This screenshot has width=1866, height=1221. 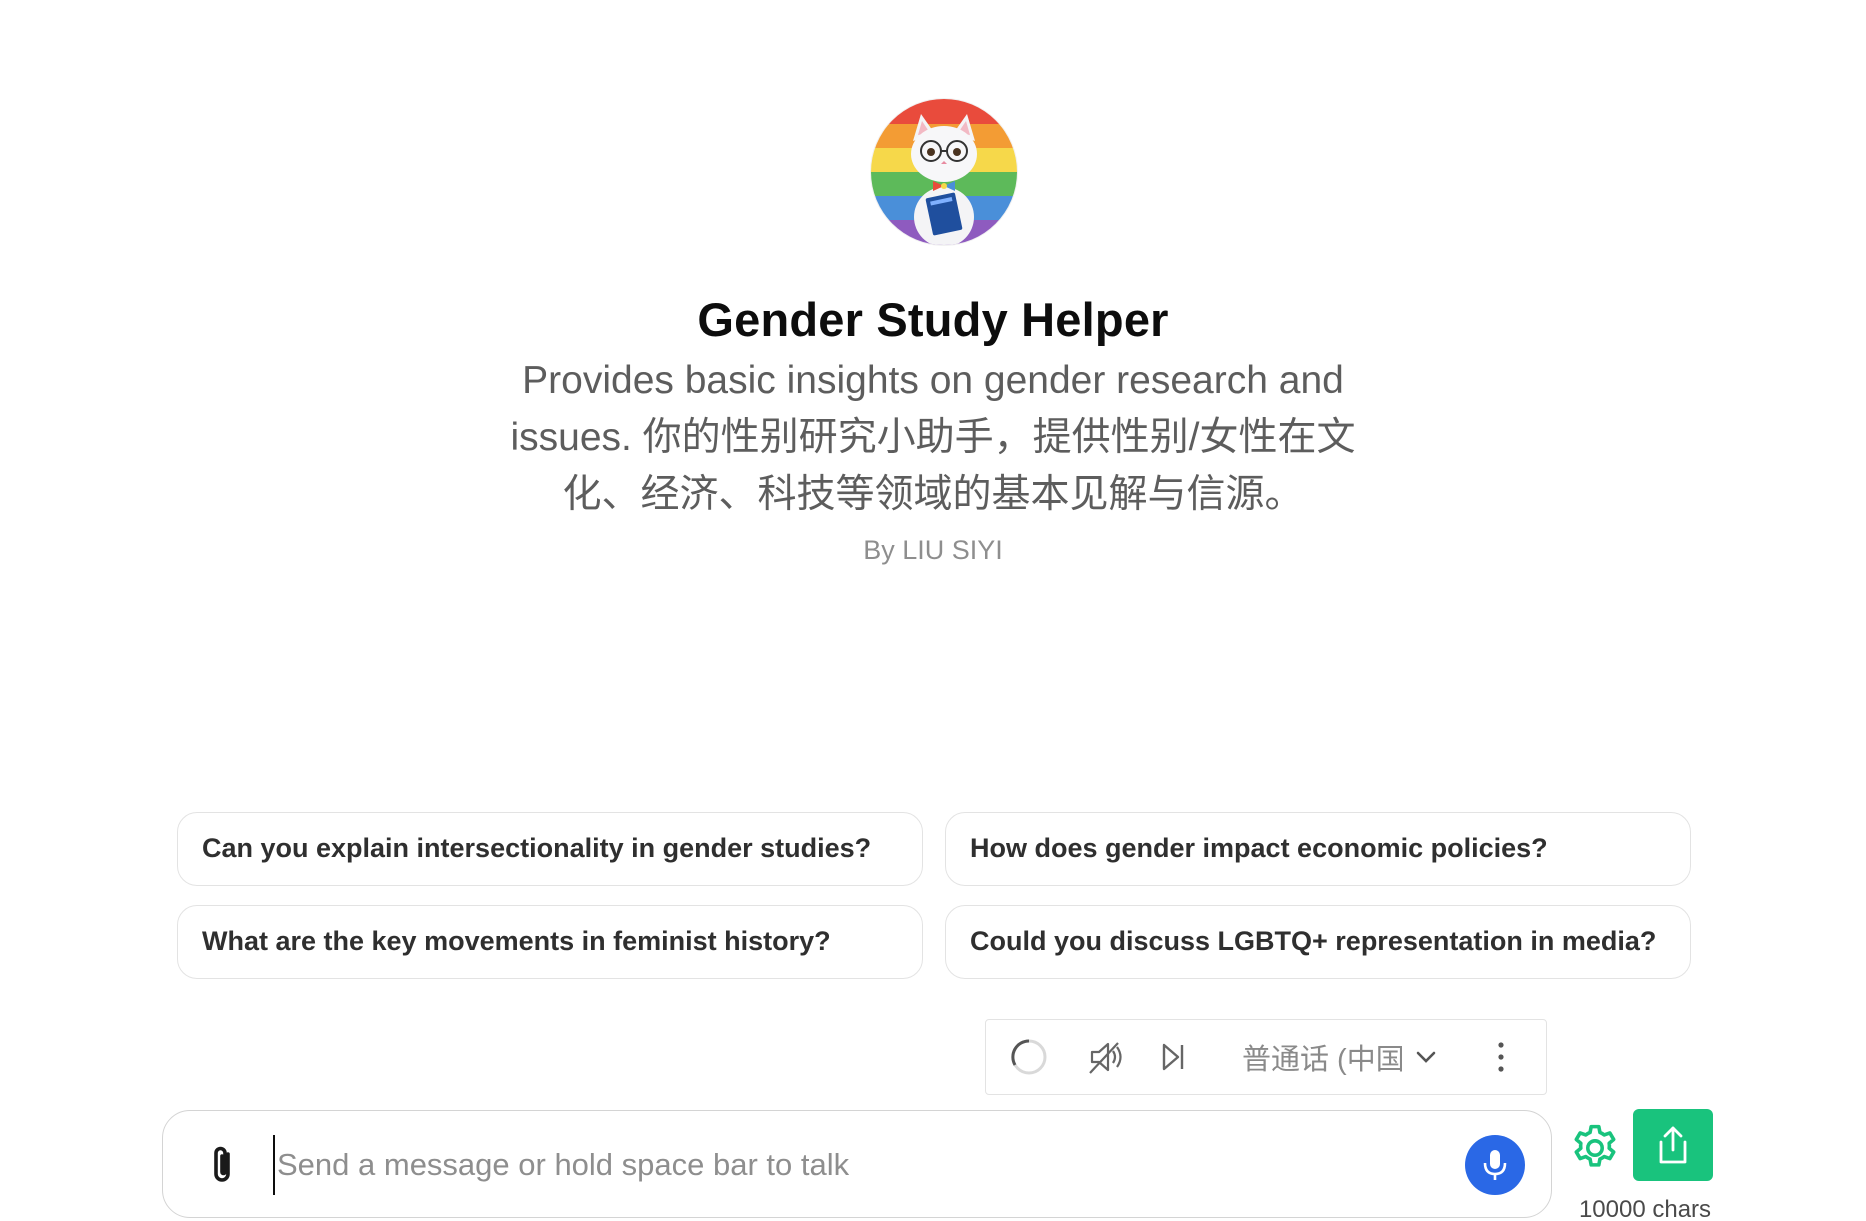 What do you see at coordinates (1109, 1056) in the screenshot?
I see `speaker-muted-icon` at bounding box center [1109, 1056].